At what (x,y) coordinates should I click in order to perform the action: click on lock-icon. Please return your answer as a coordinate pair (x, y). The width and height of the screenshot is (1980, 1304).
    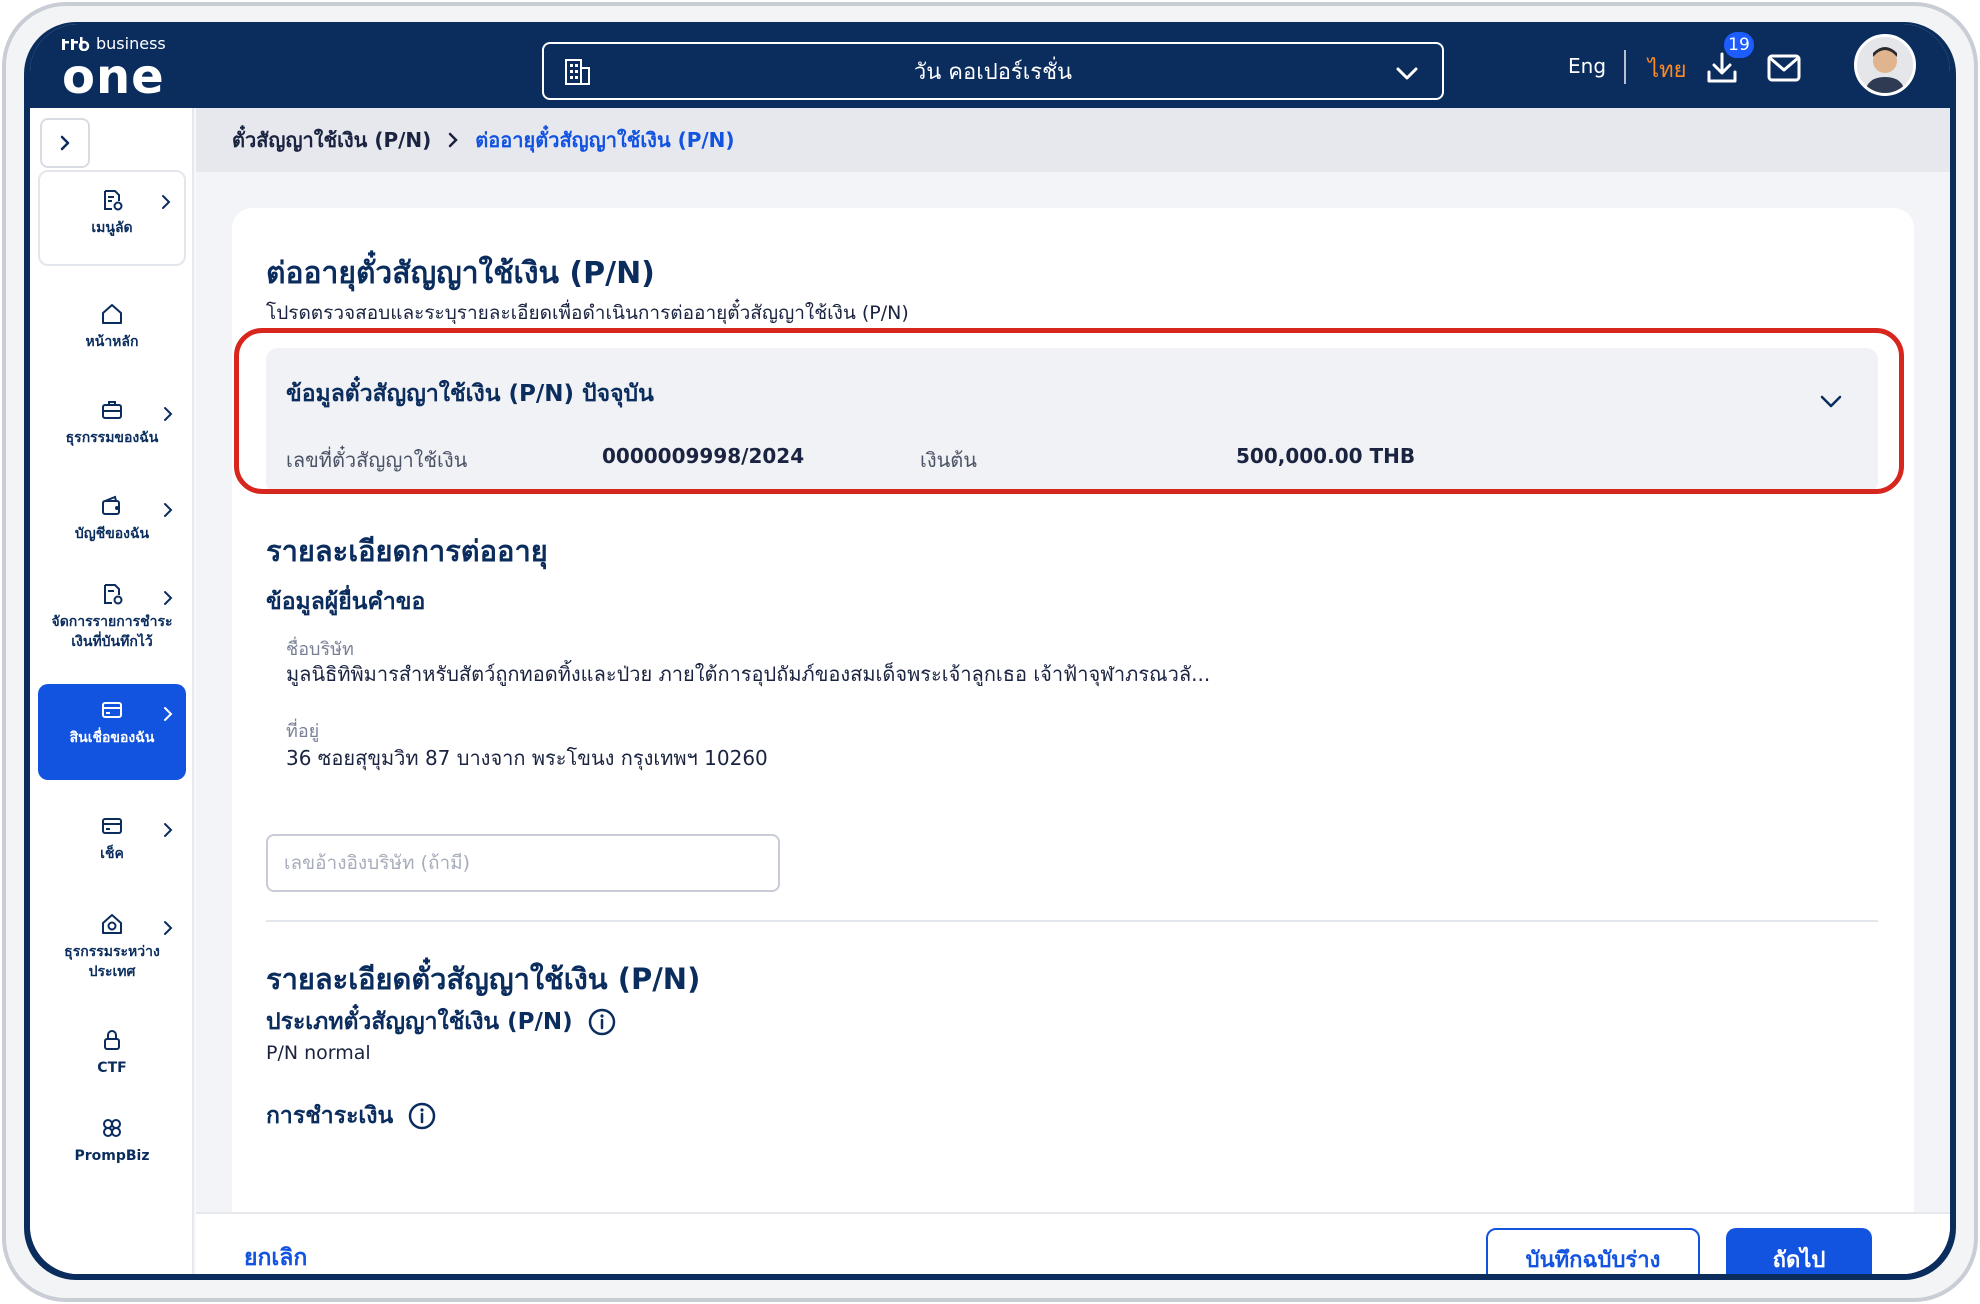
    Looking at the image, I should click on (112, 1040).